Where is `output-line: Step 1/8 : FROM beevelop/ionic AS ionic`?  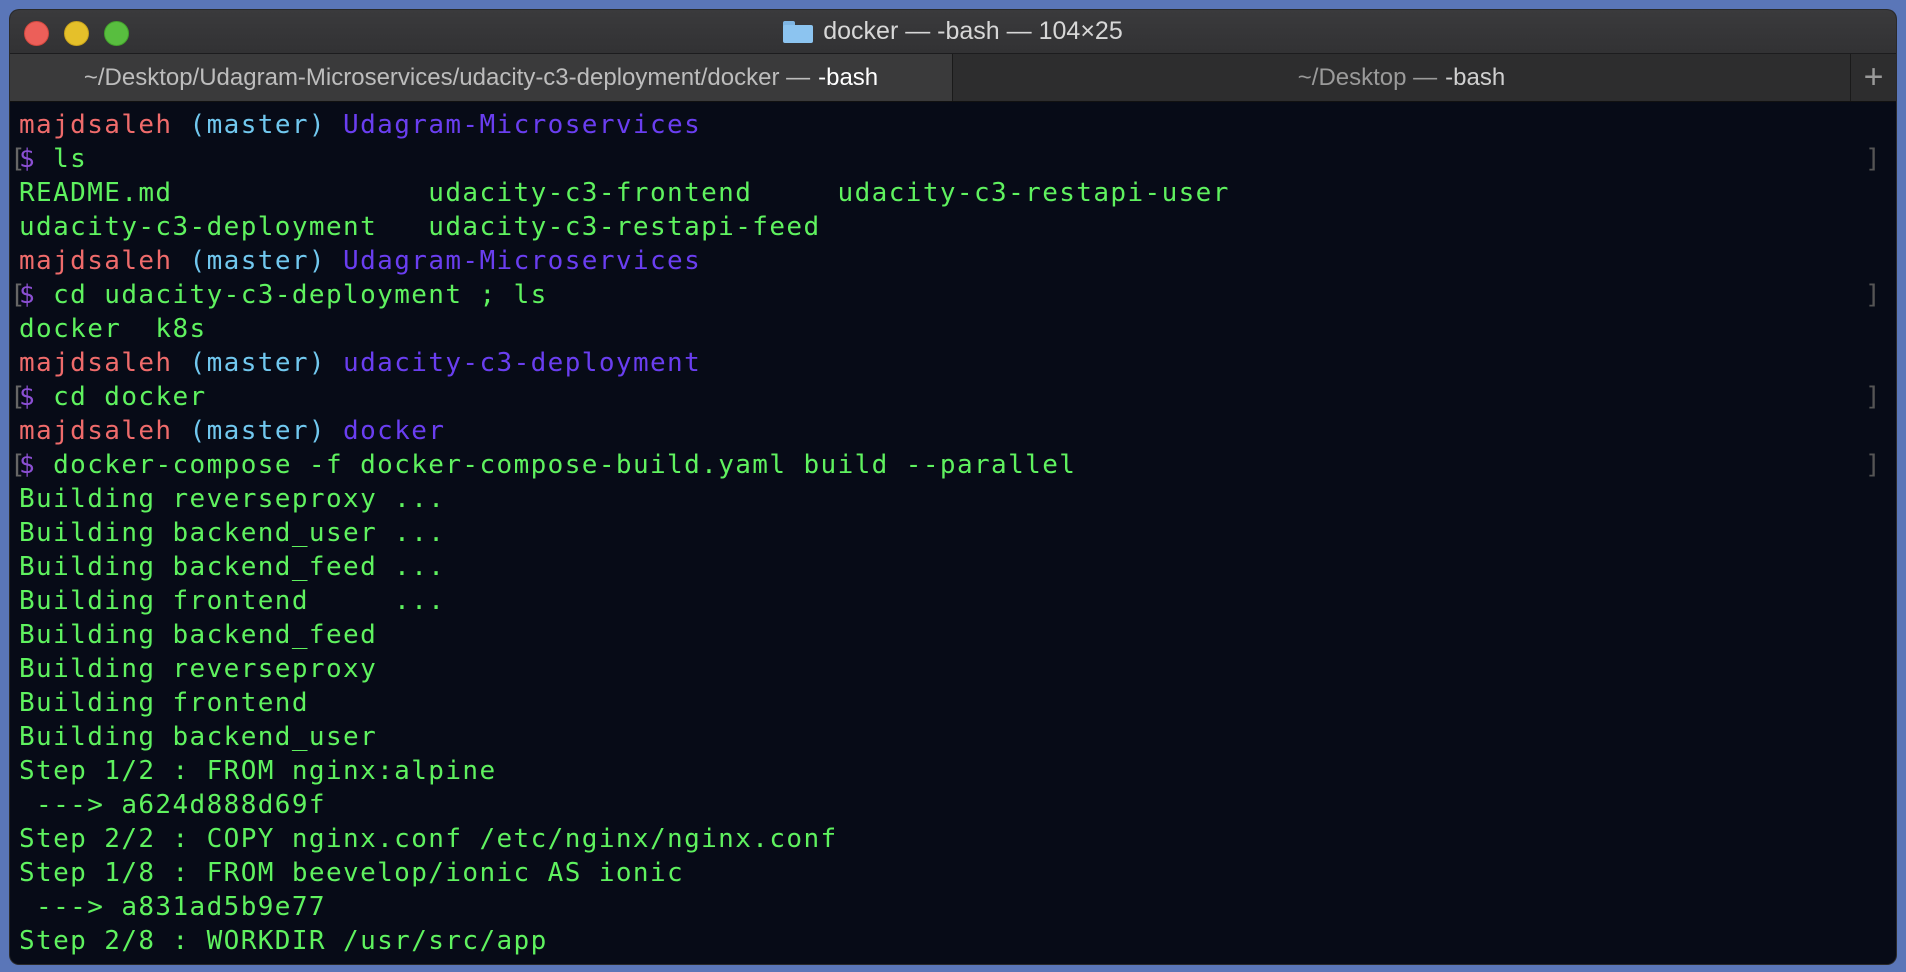
output-line: Step 1/8 : FROM beevelop/ionic AS ionic is located at coordinates (352, 873).